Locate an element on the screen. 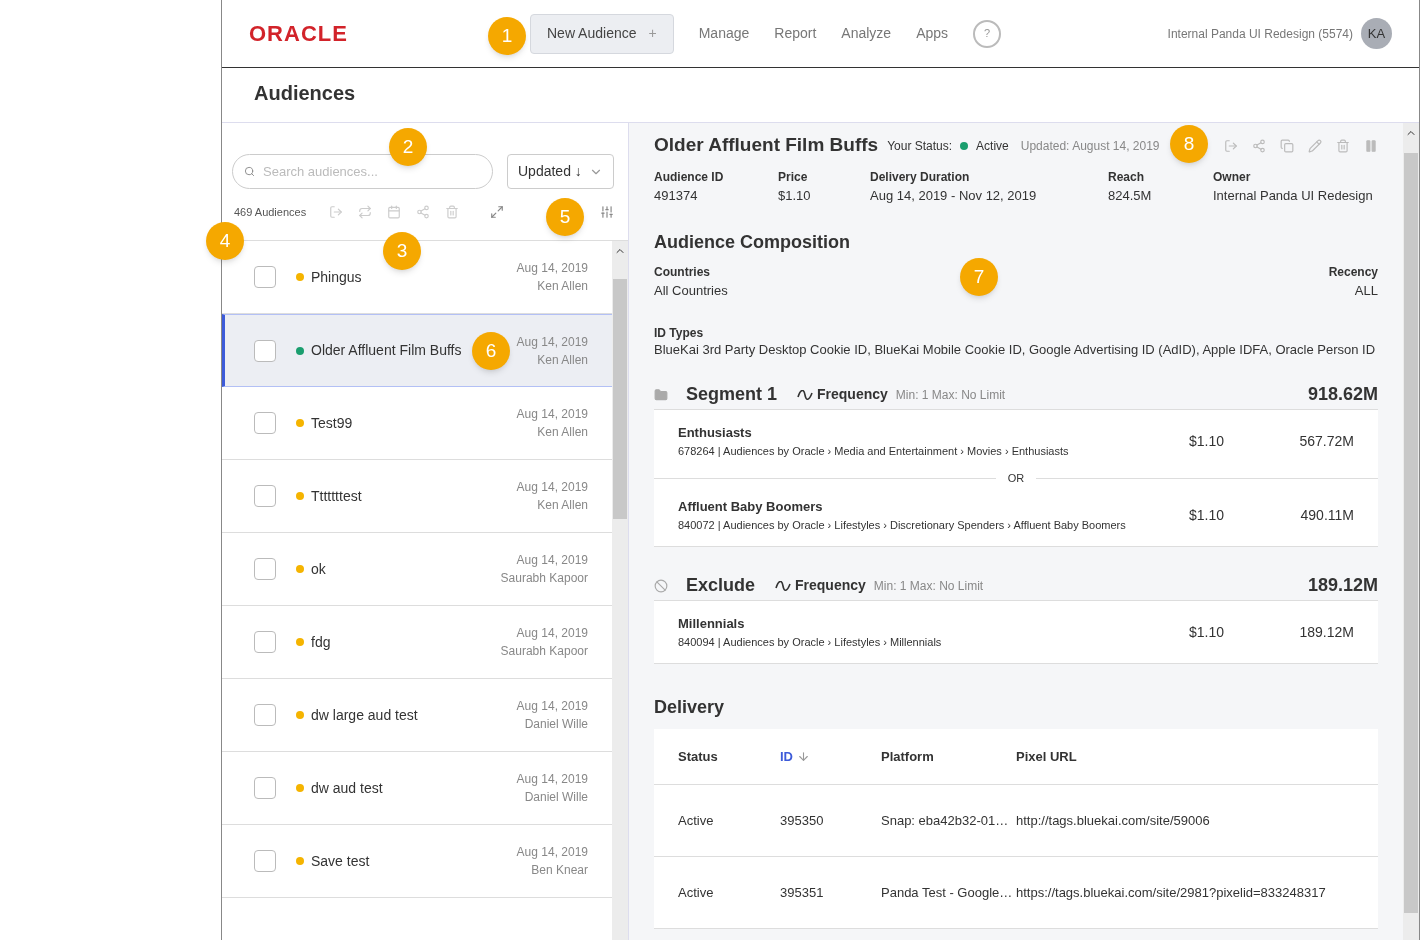 The height and width of the screenshot is (943, 1423). segment-item-path: 840072 | Audiences by Oracle › Lifestyles › Discretionary Spenders › Affluent Baby Boomers is located at coordinates (902, 525).